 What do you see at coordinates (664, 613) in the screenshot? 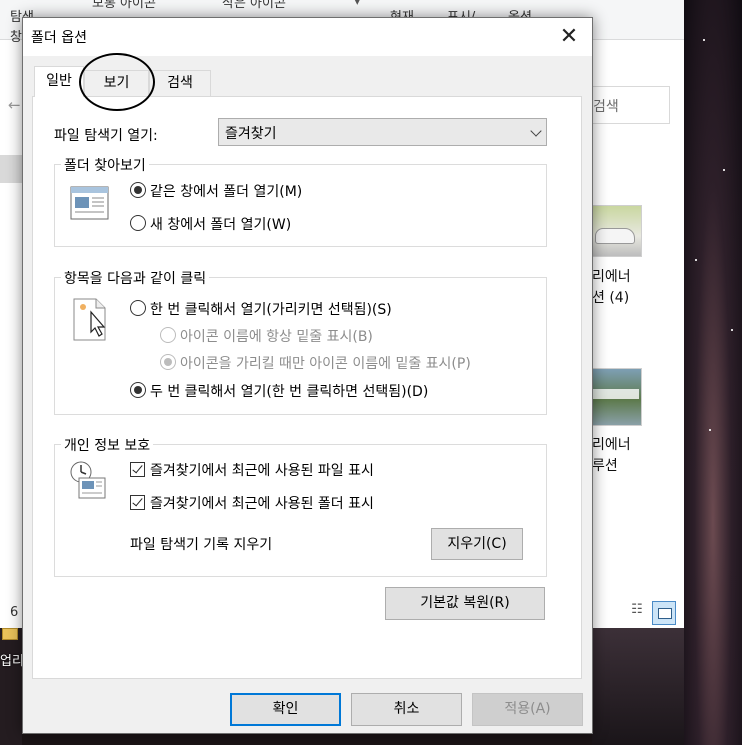
I see `large-icons-view-icon` at bounding box center [664, 613].